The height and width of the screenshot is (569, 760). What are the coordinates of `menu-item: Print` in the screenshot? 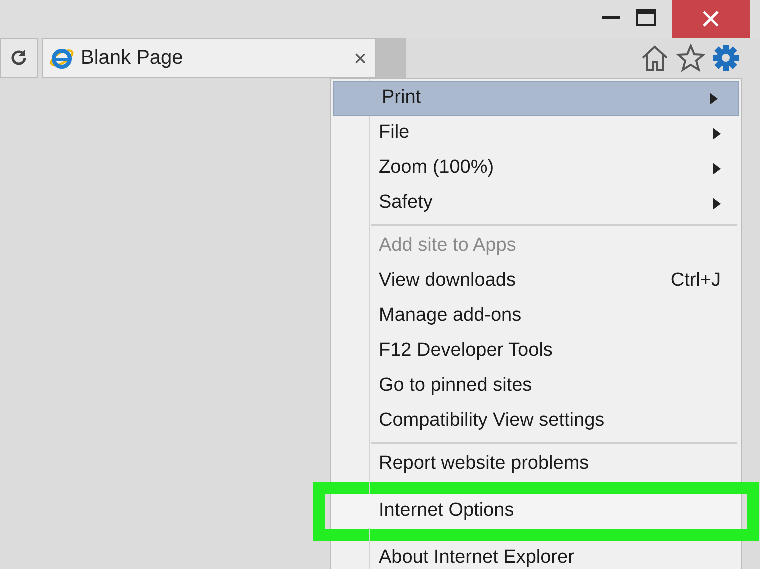 It's located at (536, 98).